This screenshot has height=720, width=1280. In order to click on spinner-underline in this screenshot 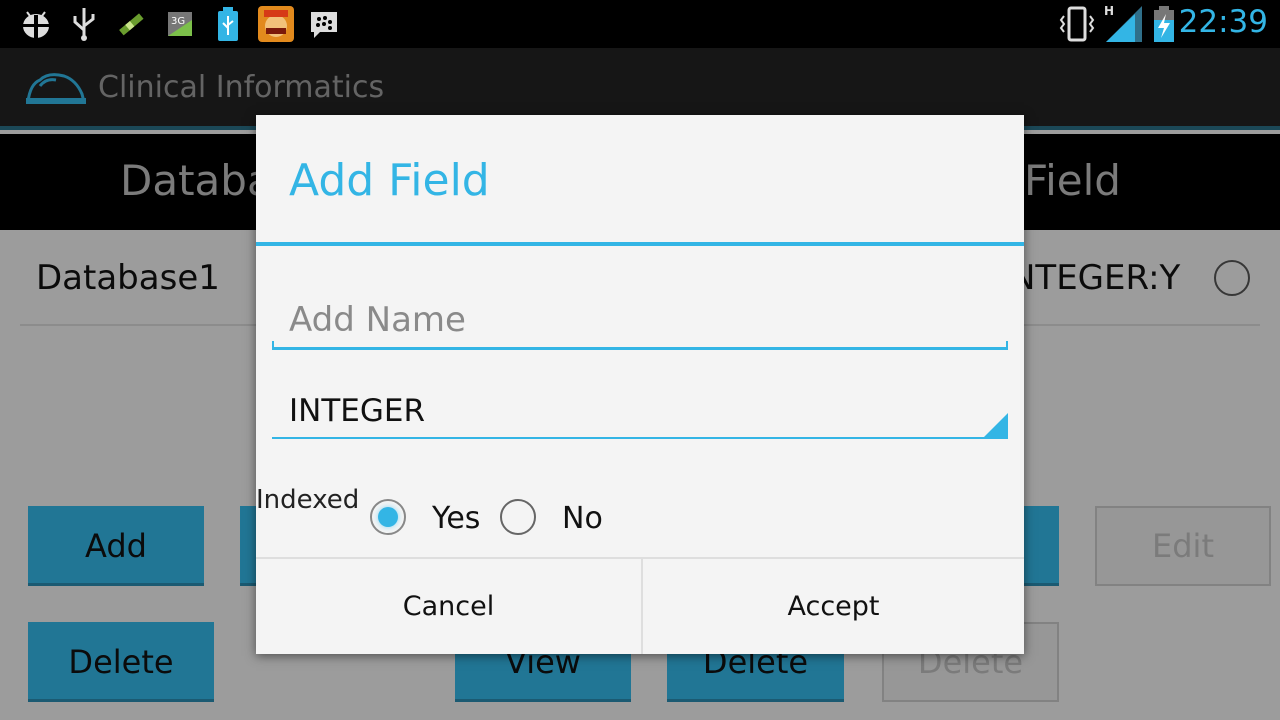, I will do `click(640, 438)`.